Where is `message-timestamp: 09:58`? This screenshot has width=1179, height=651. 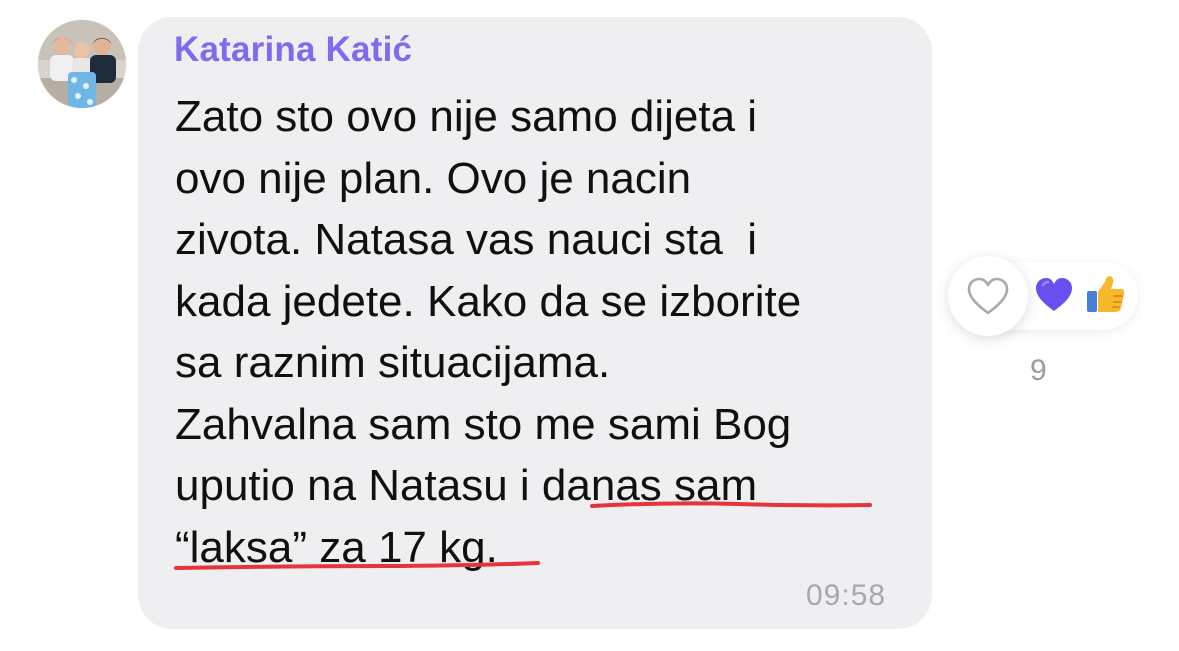
message-timestamp: 09:58 is located at coordinates (846, 595).